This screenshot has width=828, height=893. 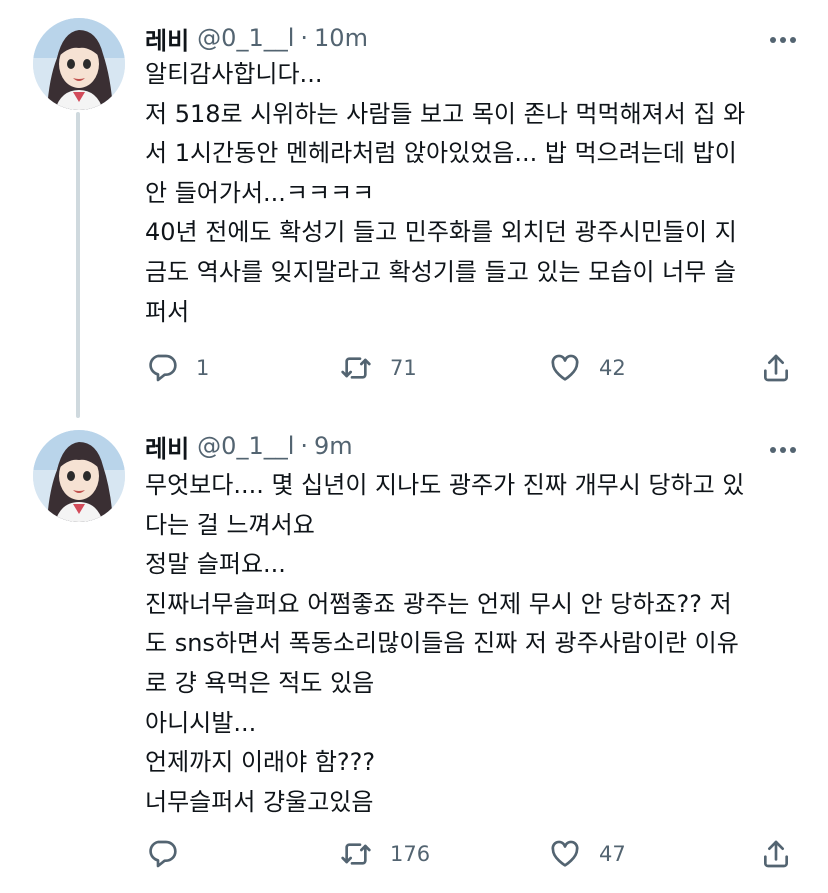 I want to click on tweet-header: 레비 @0_1__l · 9m, so click(x=249, y=446).